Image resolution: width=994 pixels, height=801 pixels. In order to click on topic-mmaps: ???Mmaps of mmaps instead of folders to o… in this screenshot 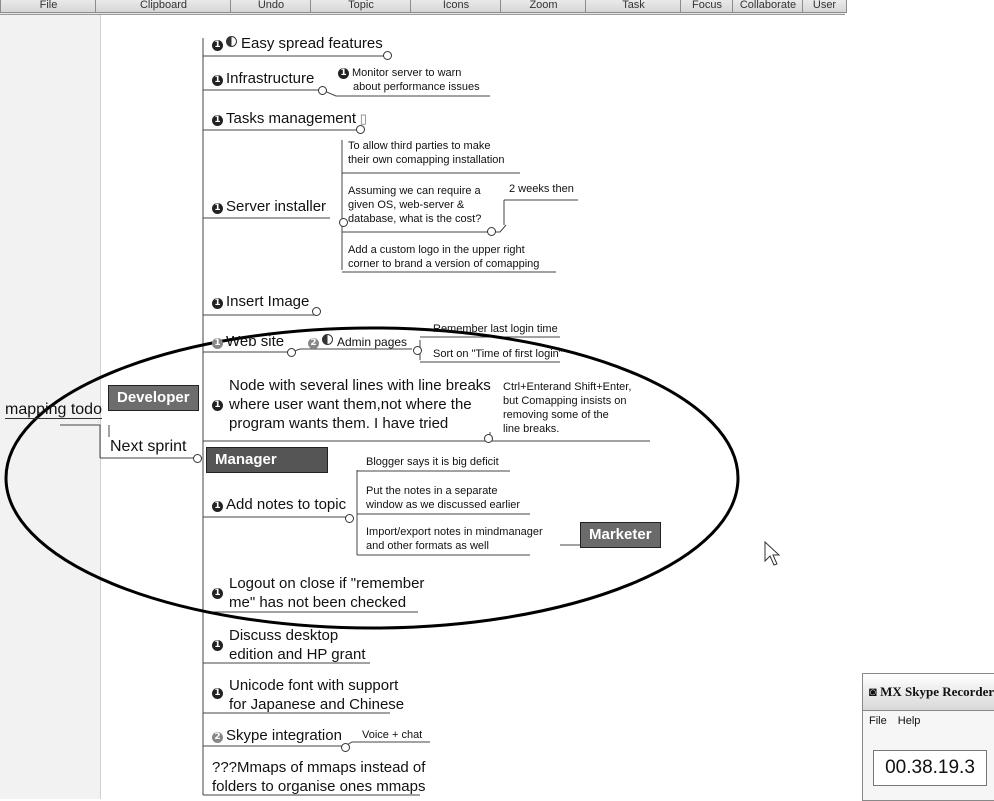, I will do `click(318, 777)`.